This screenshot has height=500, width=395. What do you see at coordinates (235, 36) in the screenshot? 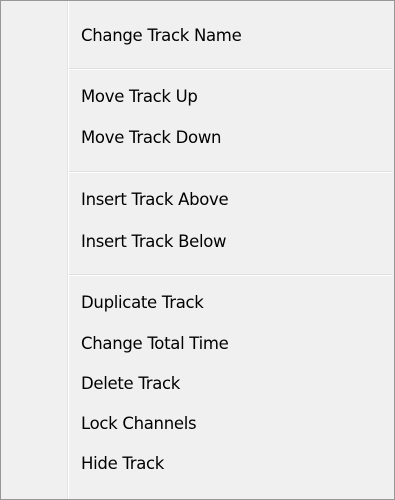
I see `menu-item-change-track-name: Change Track Name` at bounding box center [235, 36].